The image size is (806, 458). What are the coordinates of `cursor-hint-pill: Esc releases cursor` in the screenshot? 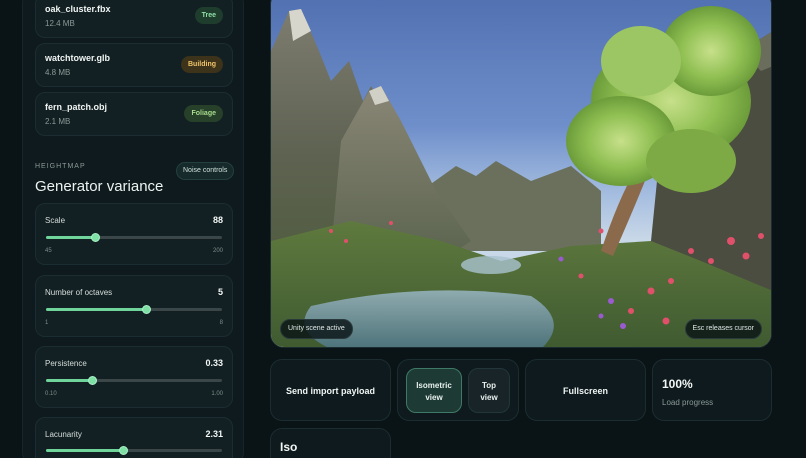 It's located at (723, 329).